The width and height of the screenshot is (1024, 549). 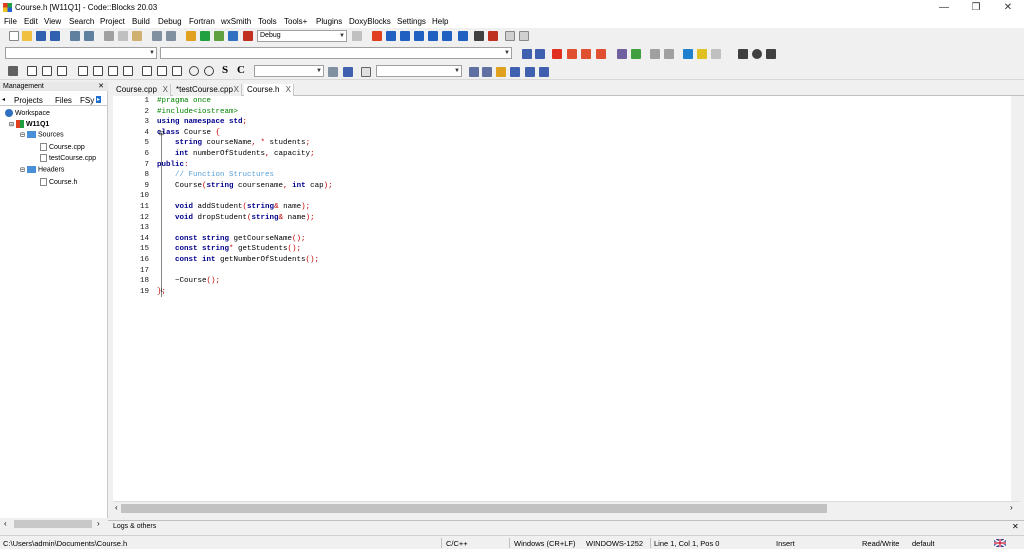 What do you see at coordinates (302, 36) in the screenshot?
I see `build-target-select: Debug ▼` at bounding box center [302, 36].